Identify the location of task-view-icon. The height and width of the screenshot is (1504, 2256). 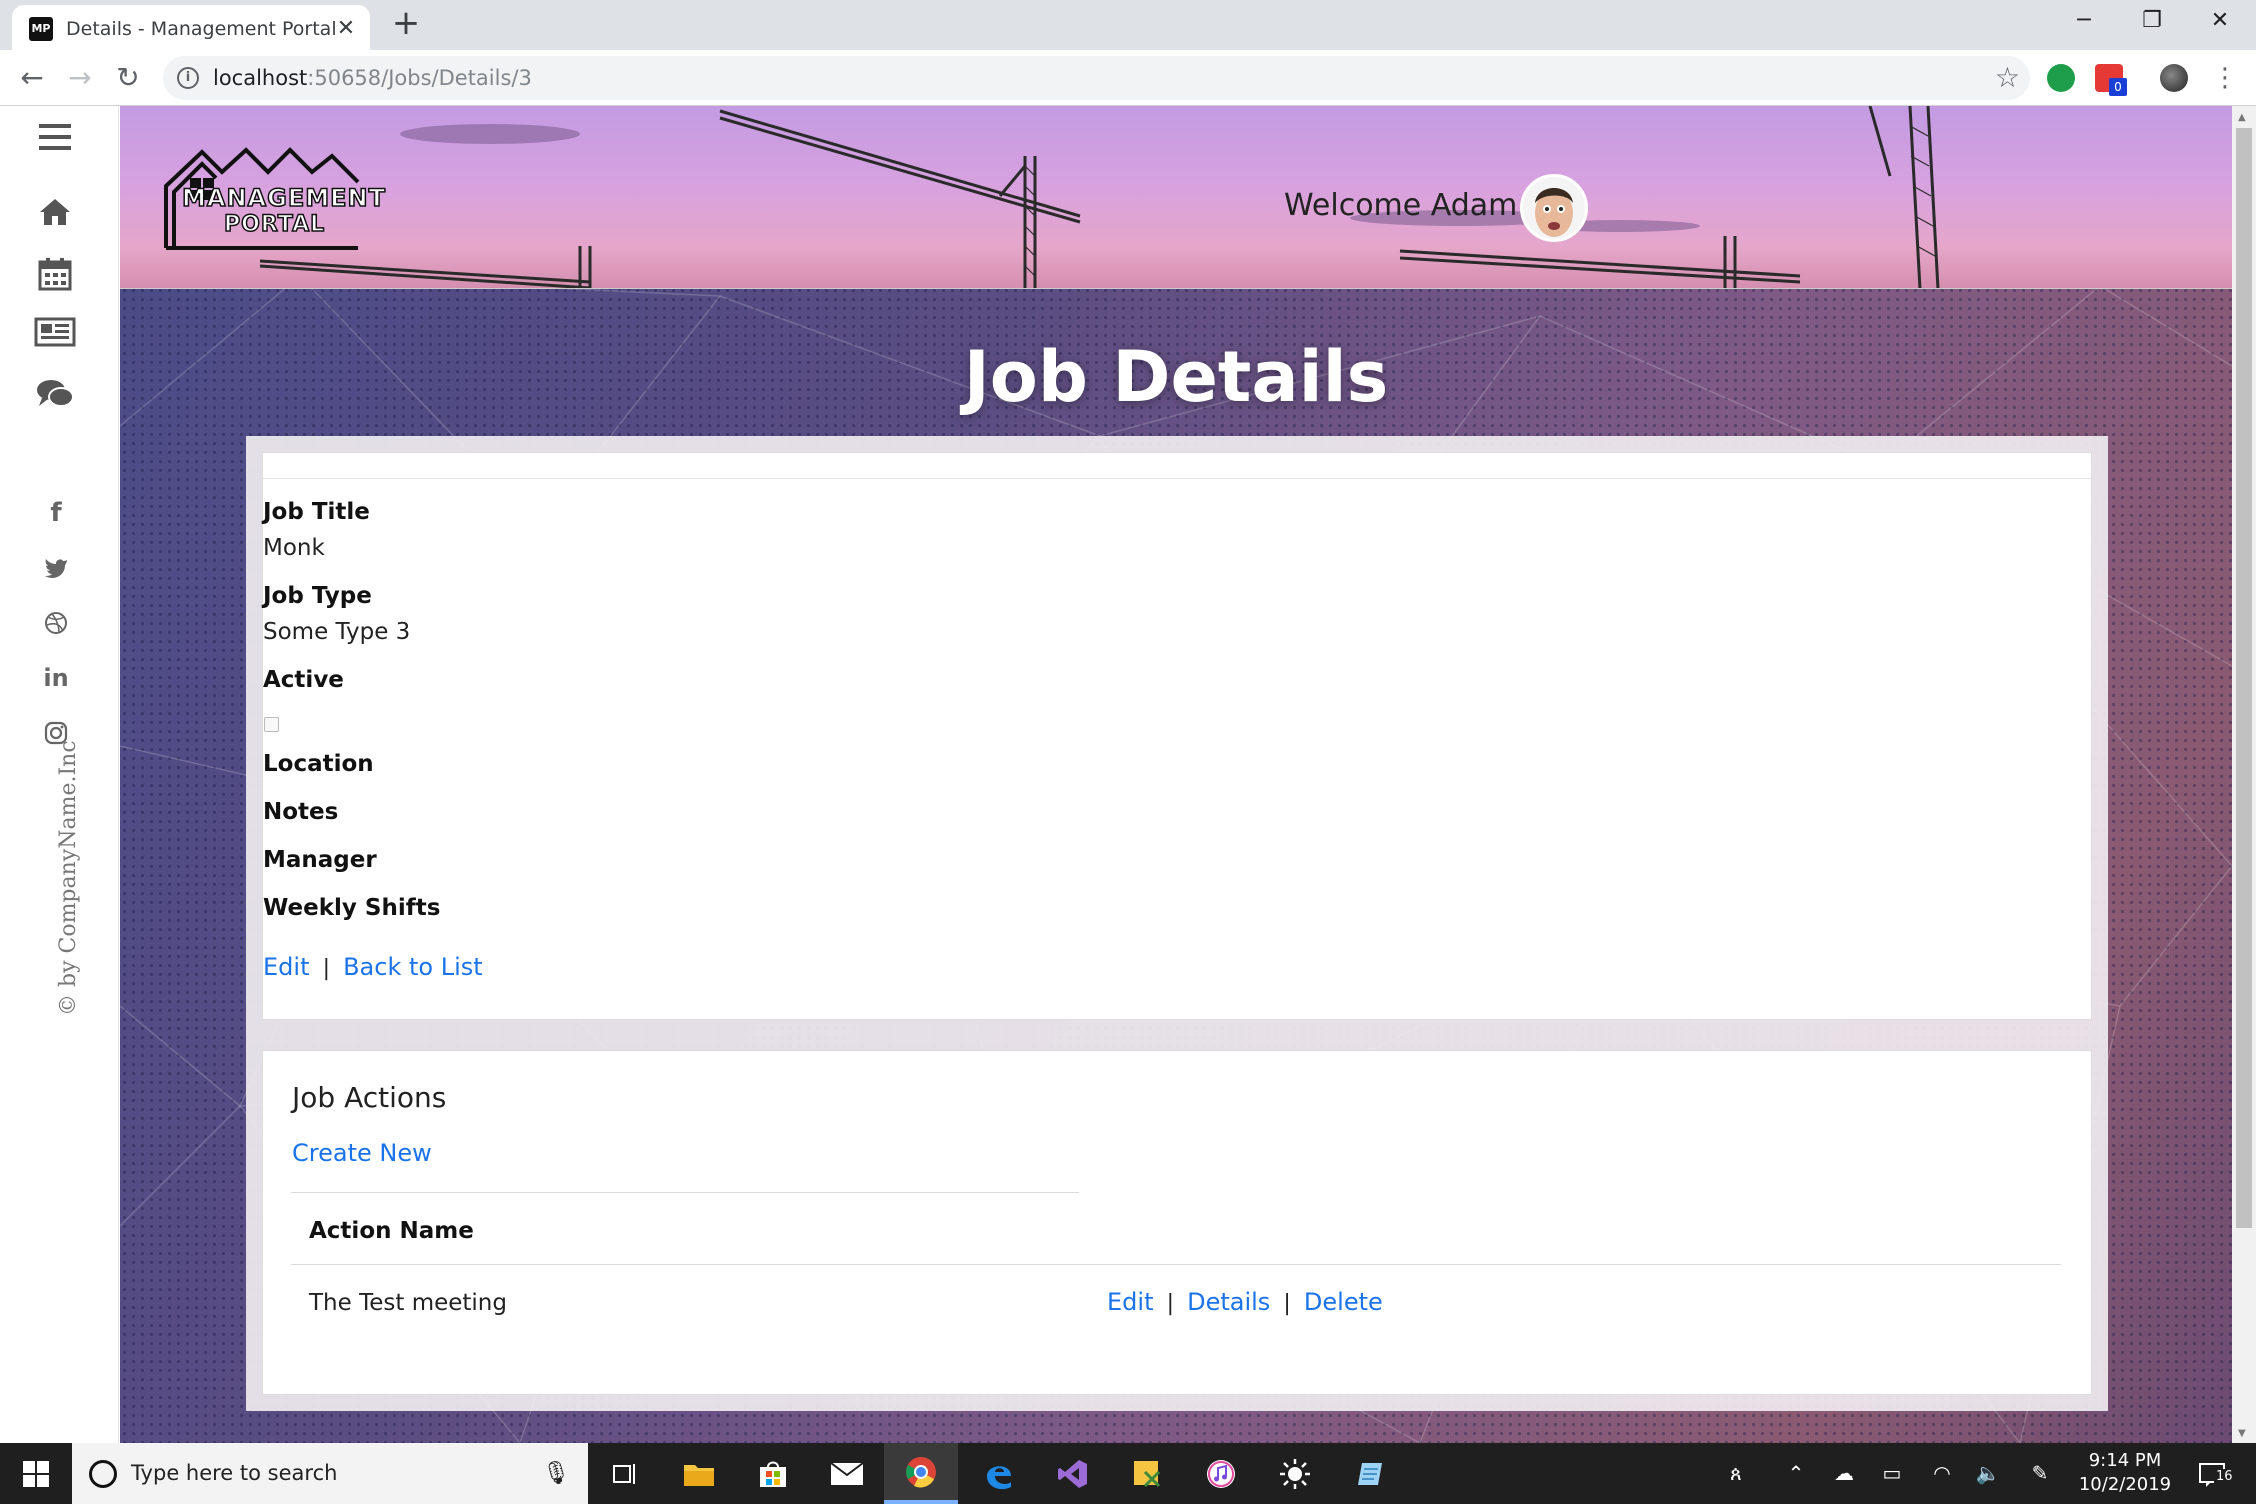
(625, 1473).